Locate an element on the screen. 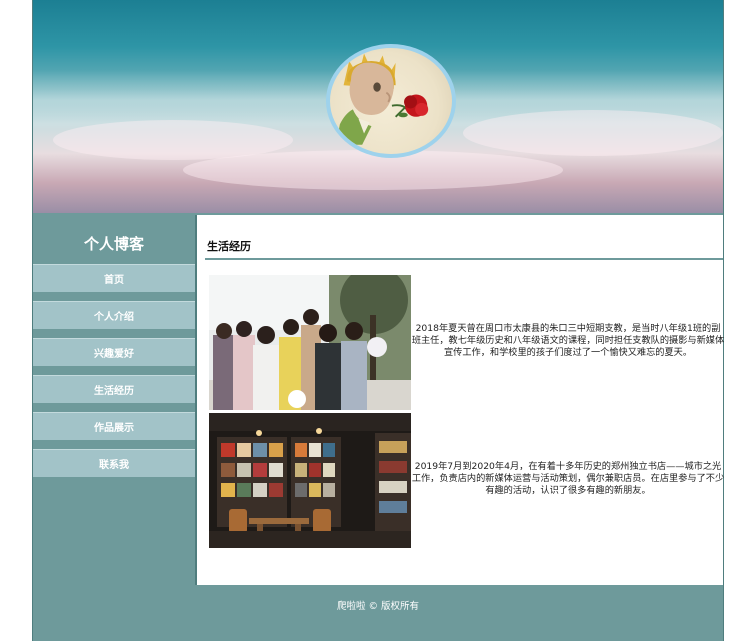 The width and height of the screenshot is (750, 641). nav-item-contact: 联系我 is located at coordinates (114, 463).